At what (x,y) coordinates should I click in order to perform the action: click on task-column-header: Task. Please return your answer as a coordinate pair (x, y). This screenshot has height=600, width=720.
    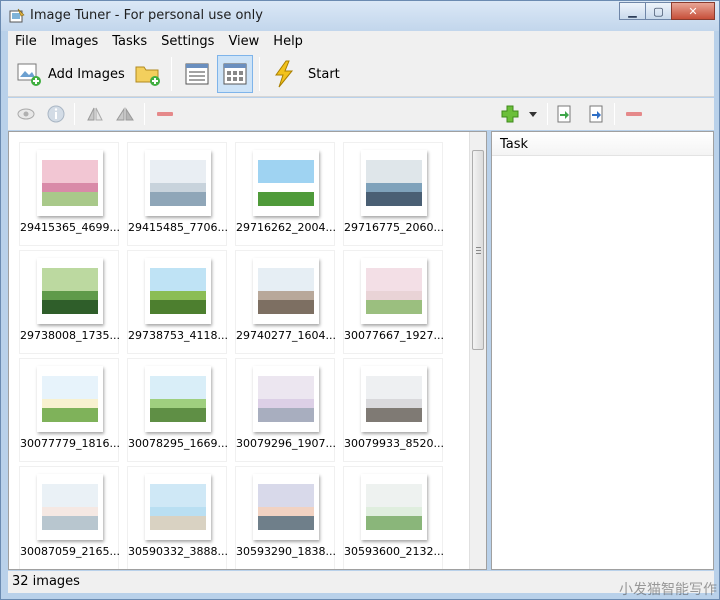
    Looking at the image, I should click on (602, 144).